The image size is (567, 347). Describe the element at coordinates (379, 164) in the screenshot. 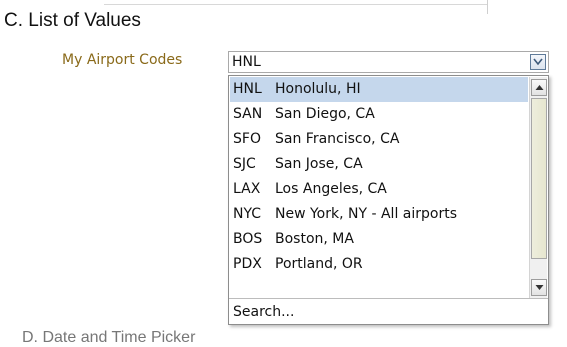

I see `option-sjc: SJC San Jose, CA` at that location.